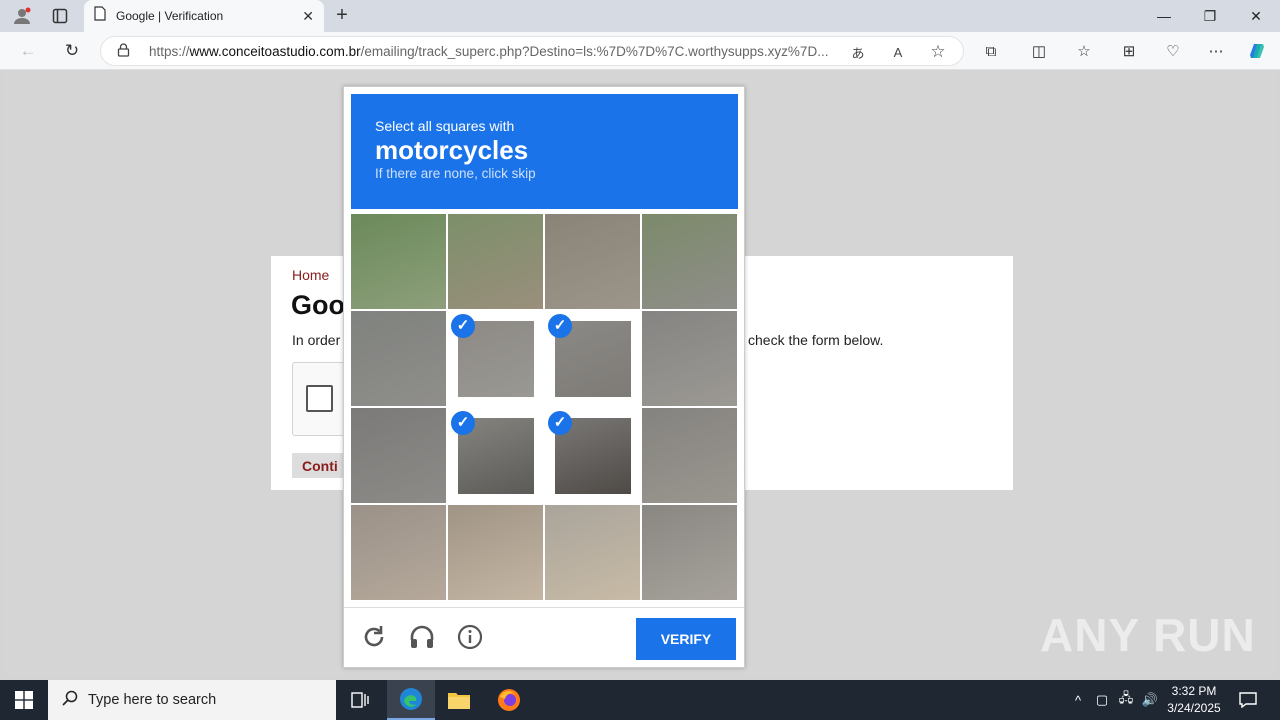 This screenshot has height=720, width=1280. Describe the element at coordinates (1150, 700) in the screenshot. I see `volume-icon: 🔊` at that location.